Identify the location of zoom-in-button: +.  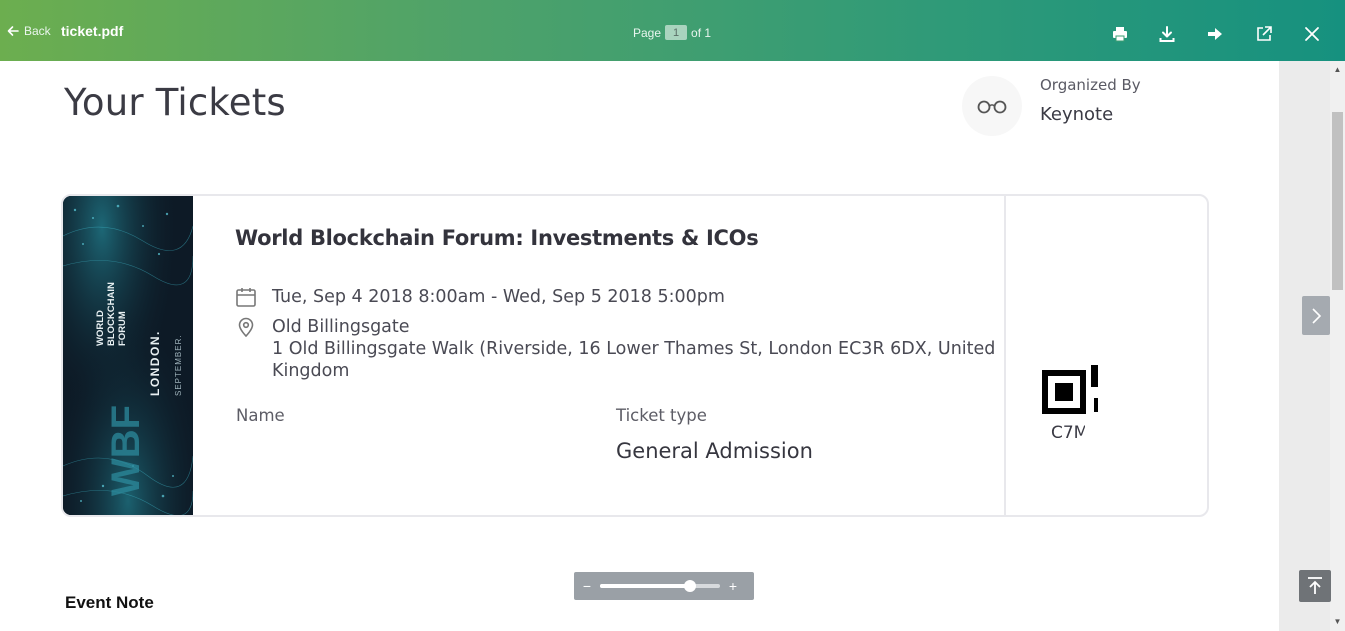
(733, 586).